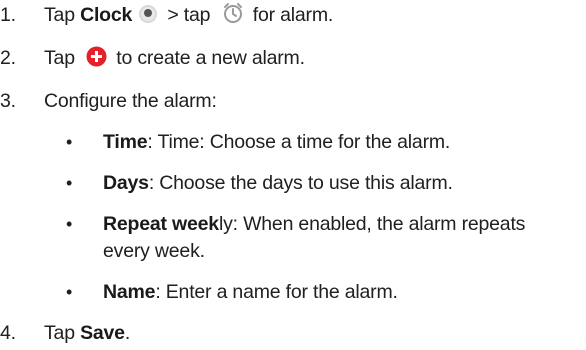  I want to click on sub-item-text: Days: Choose the days to use this alarm., so click(278, 183).